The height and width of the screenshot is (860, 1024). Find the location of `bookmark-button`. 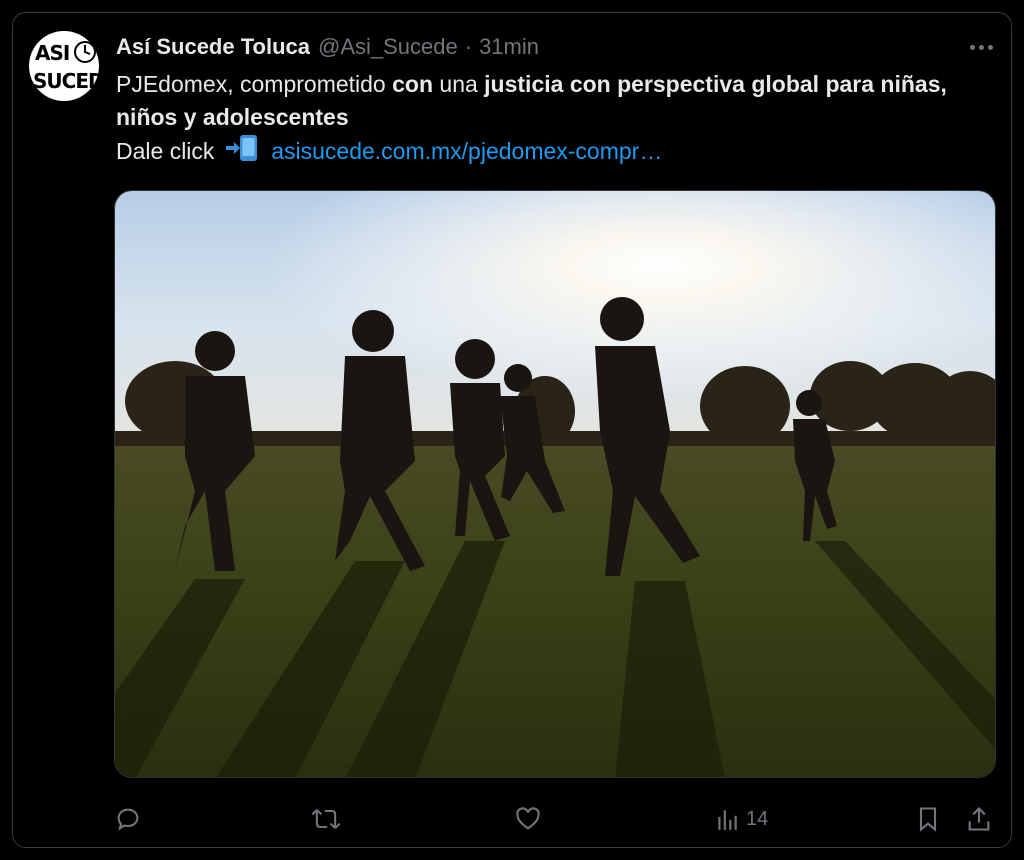

bookmark-button is located at coordinates (928, 819).